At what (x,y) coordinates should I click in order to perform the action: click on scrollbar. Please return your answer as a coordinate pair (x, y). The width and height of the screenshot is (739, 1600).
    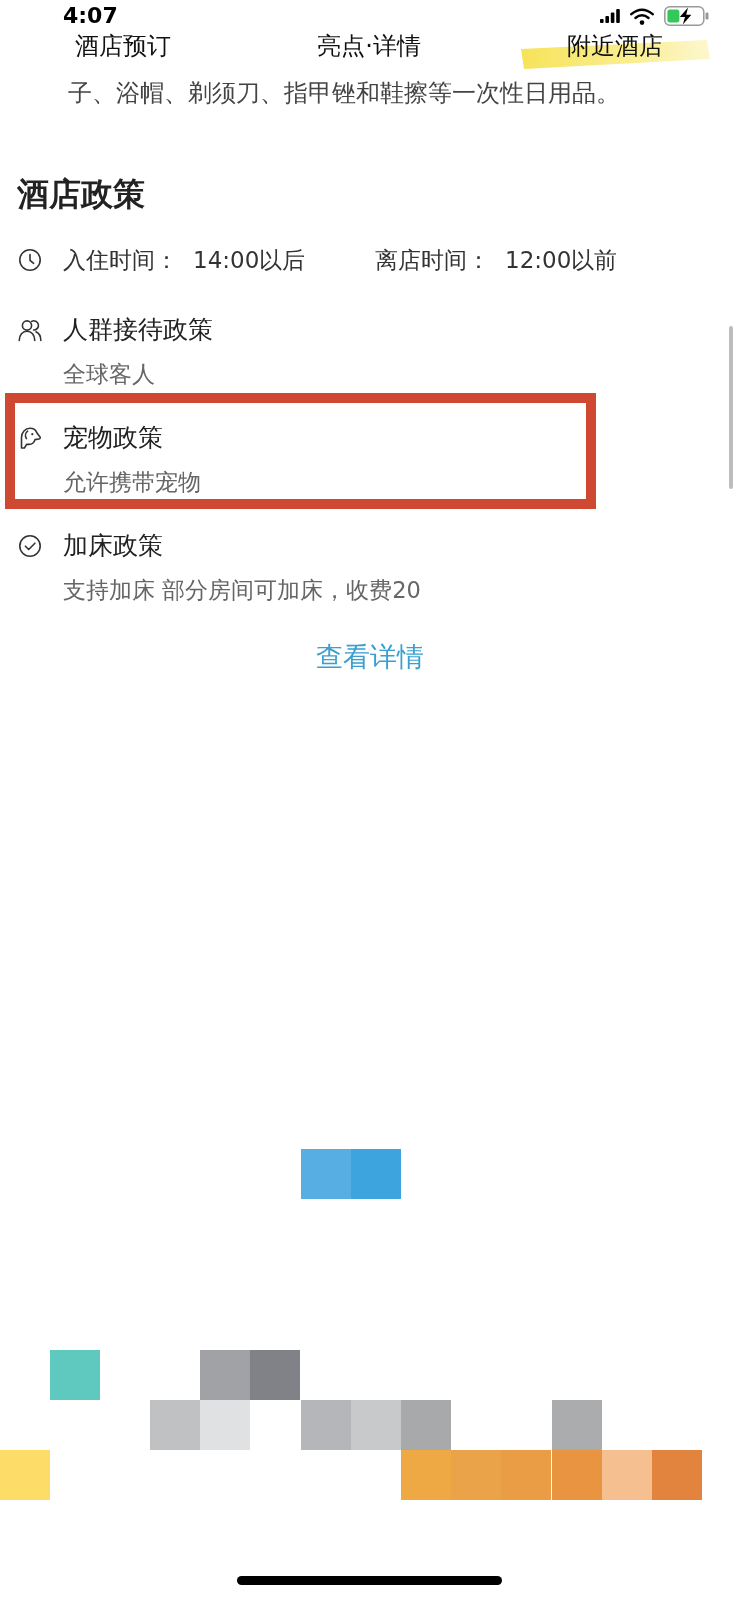
    Looking at the image, I should click on (731, 407).